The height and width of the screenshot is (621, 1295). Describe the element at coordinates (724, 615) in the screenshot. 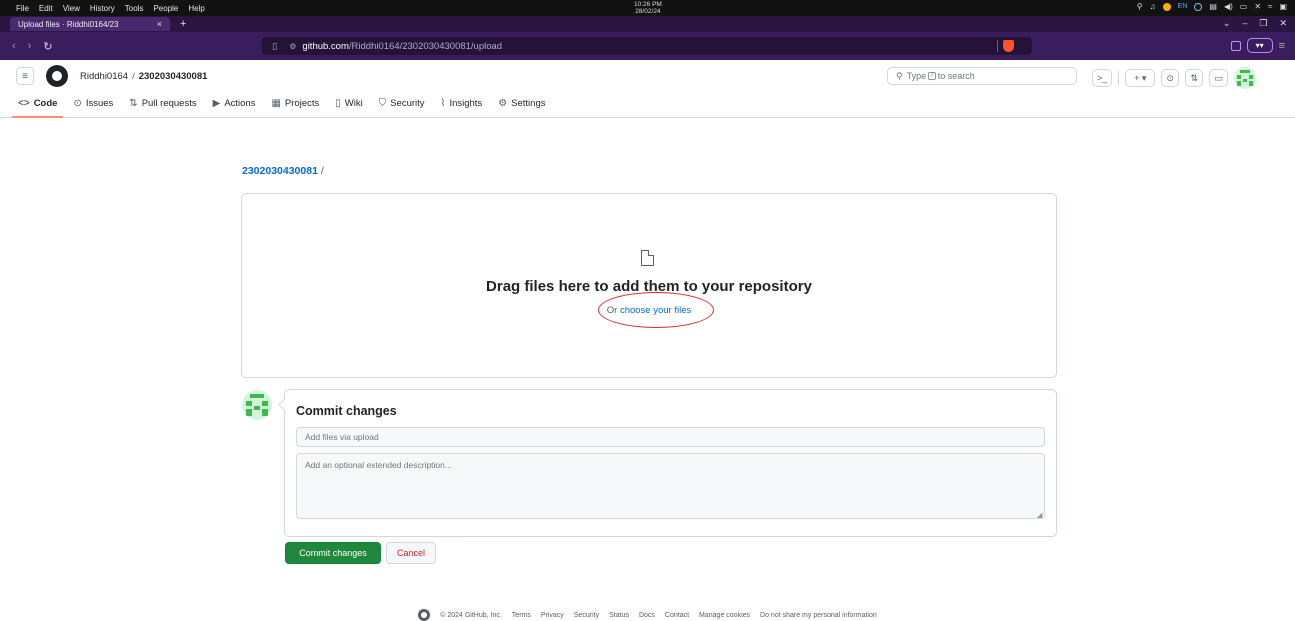

I see `footer-link-manage-cookies: Manage cookies` at that location.